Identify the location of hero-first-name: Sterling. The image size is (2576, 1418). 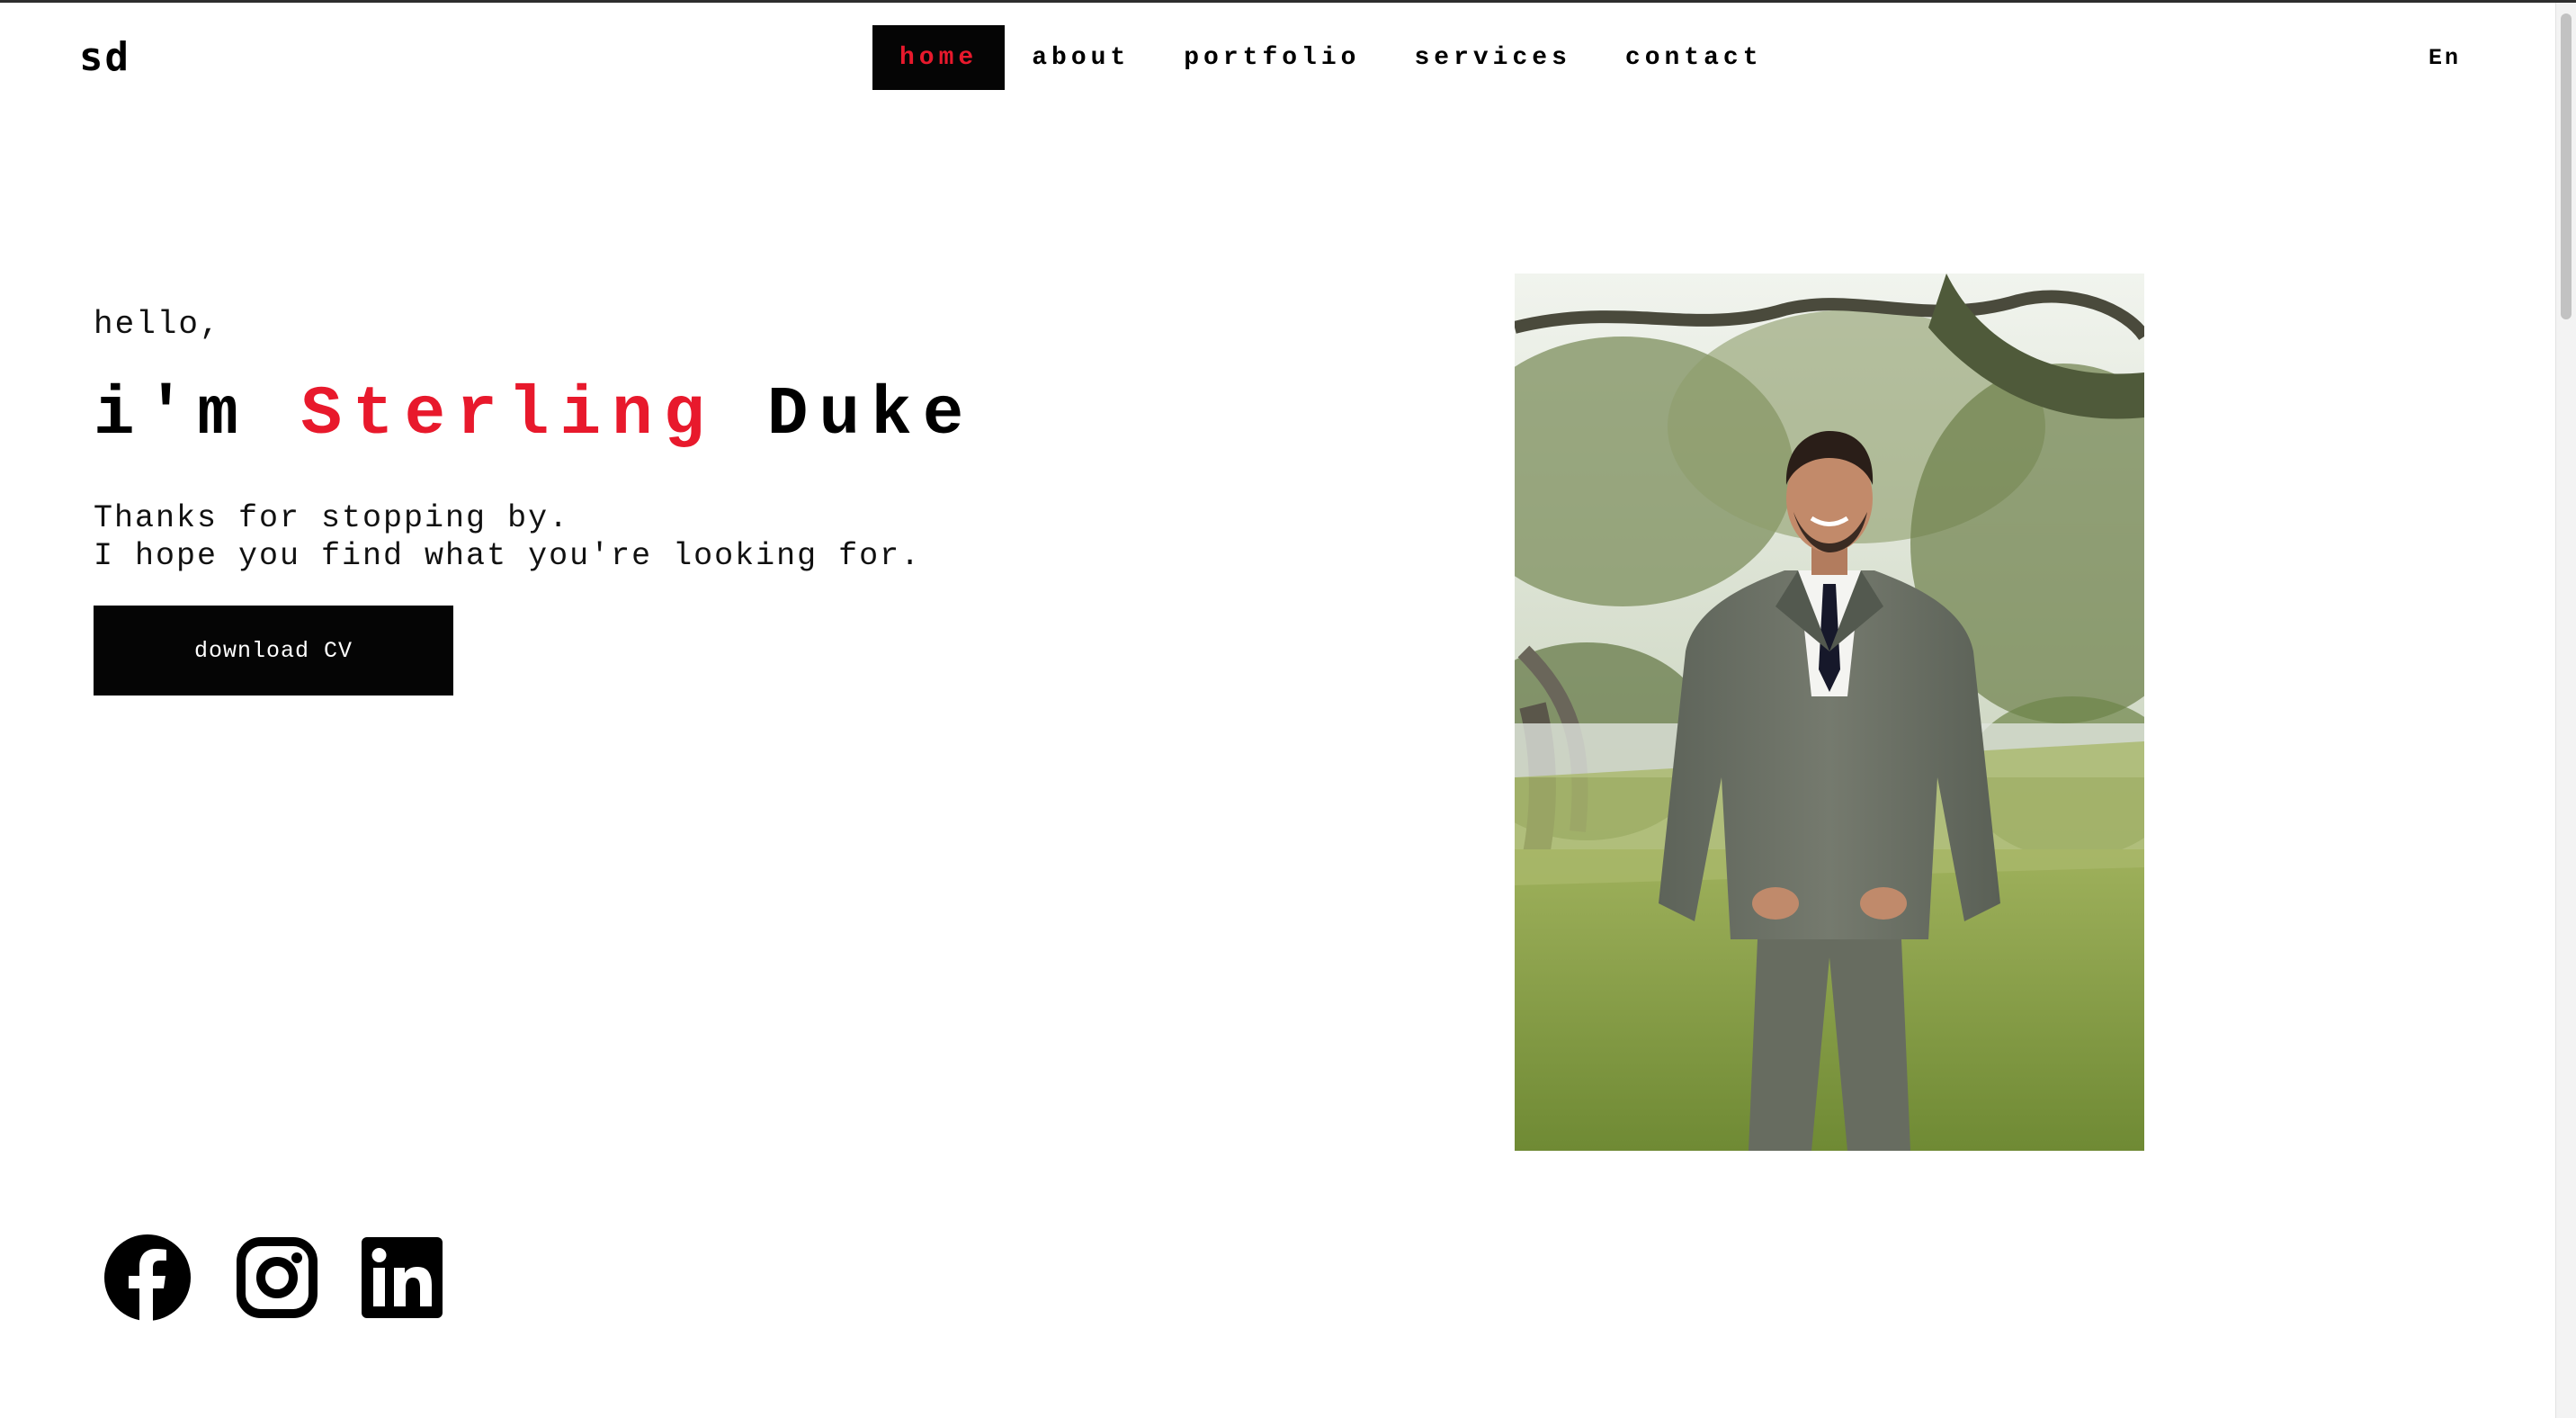
(508, 414).